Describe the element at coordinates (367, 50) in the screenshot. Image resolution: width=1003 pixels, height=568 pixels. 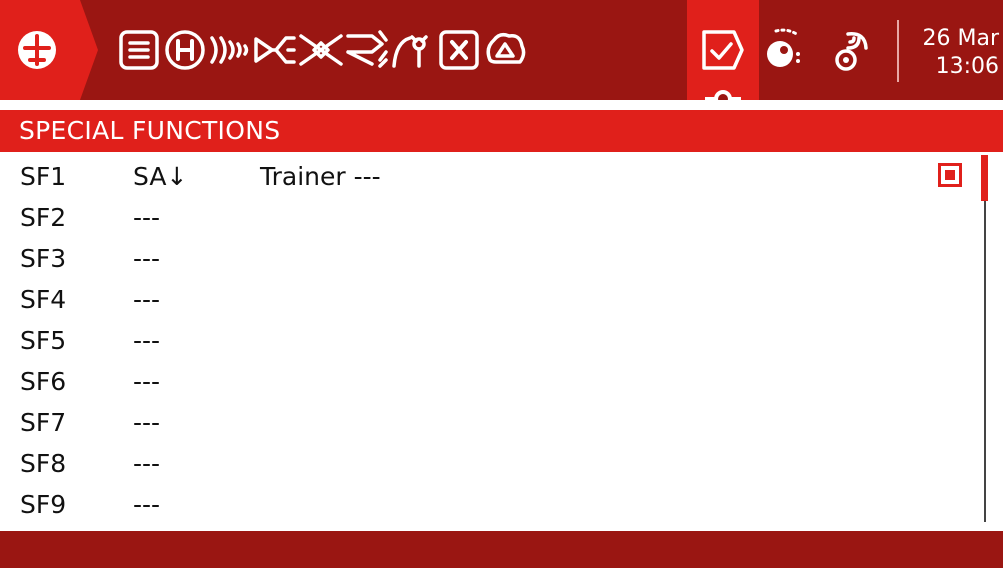
I see `outputs-icon` at that location.